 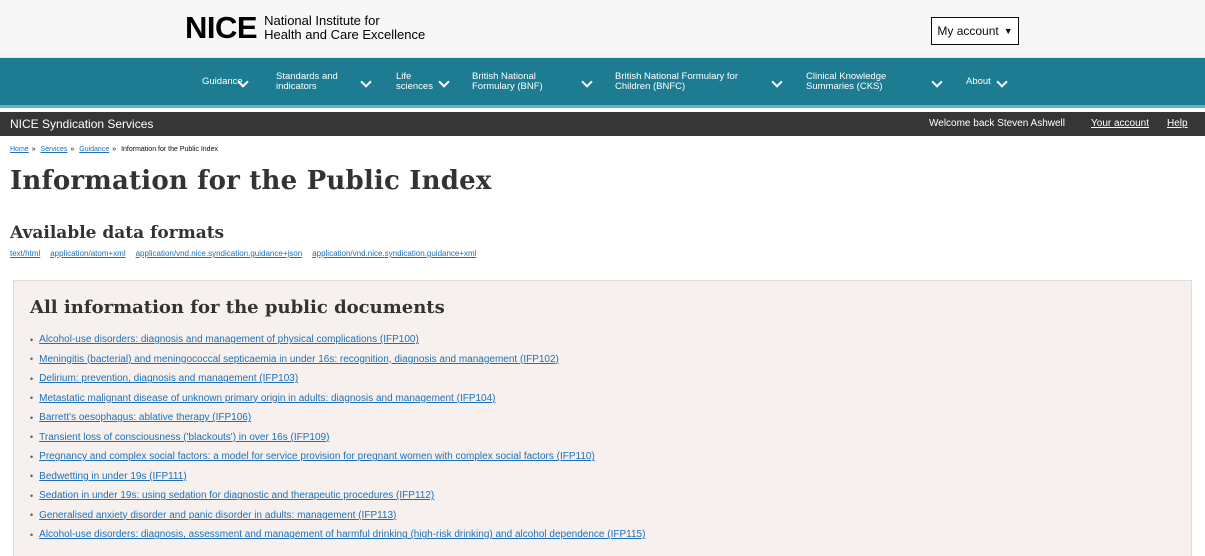 What do you see at coordinates (82, 124) in the screenshot?
I see `syndication-title: NICE Syndication Services` at bounding box center [82, 124].